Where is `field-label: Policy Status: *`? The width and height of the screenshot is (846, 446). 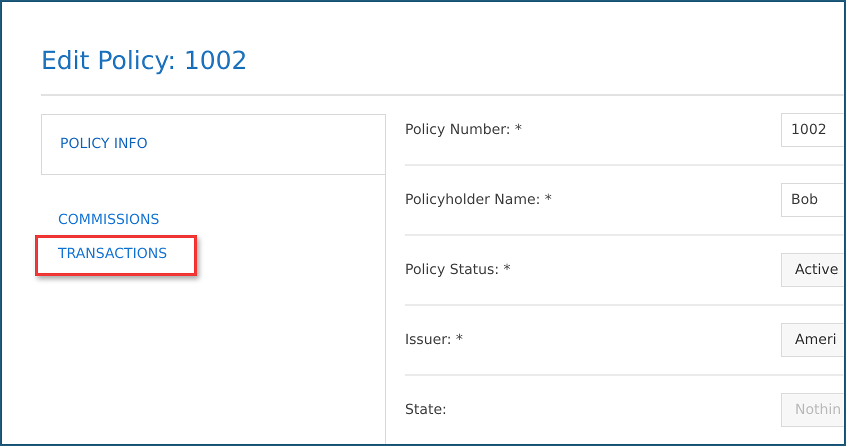
field-label: Policy Status: * is located at coordinates (457, 270).